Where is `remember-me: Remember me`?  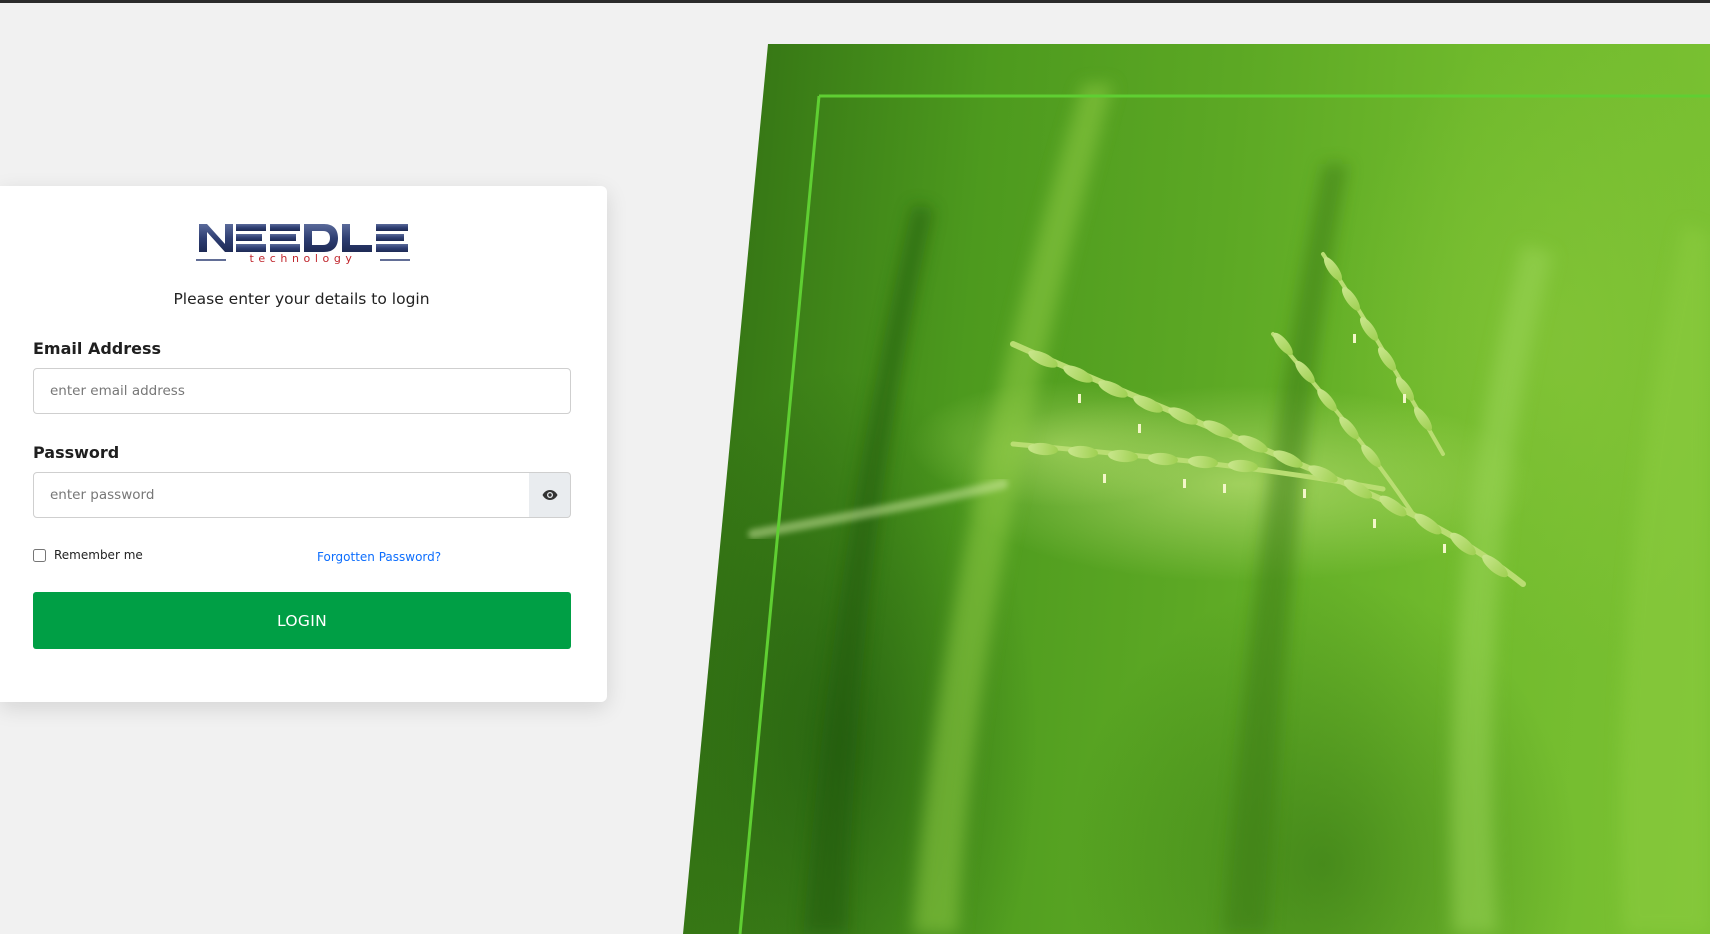
remember-me: Remember me is located at coordinates (88, 555).